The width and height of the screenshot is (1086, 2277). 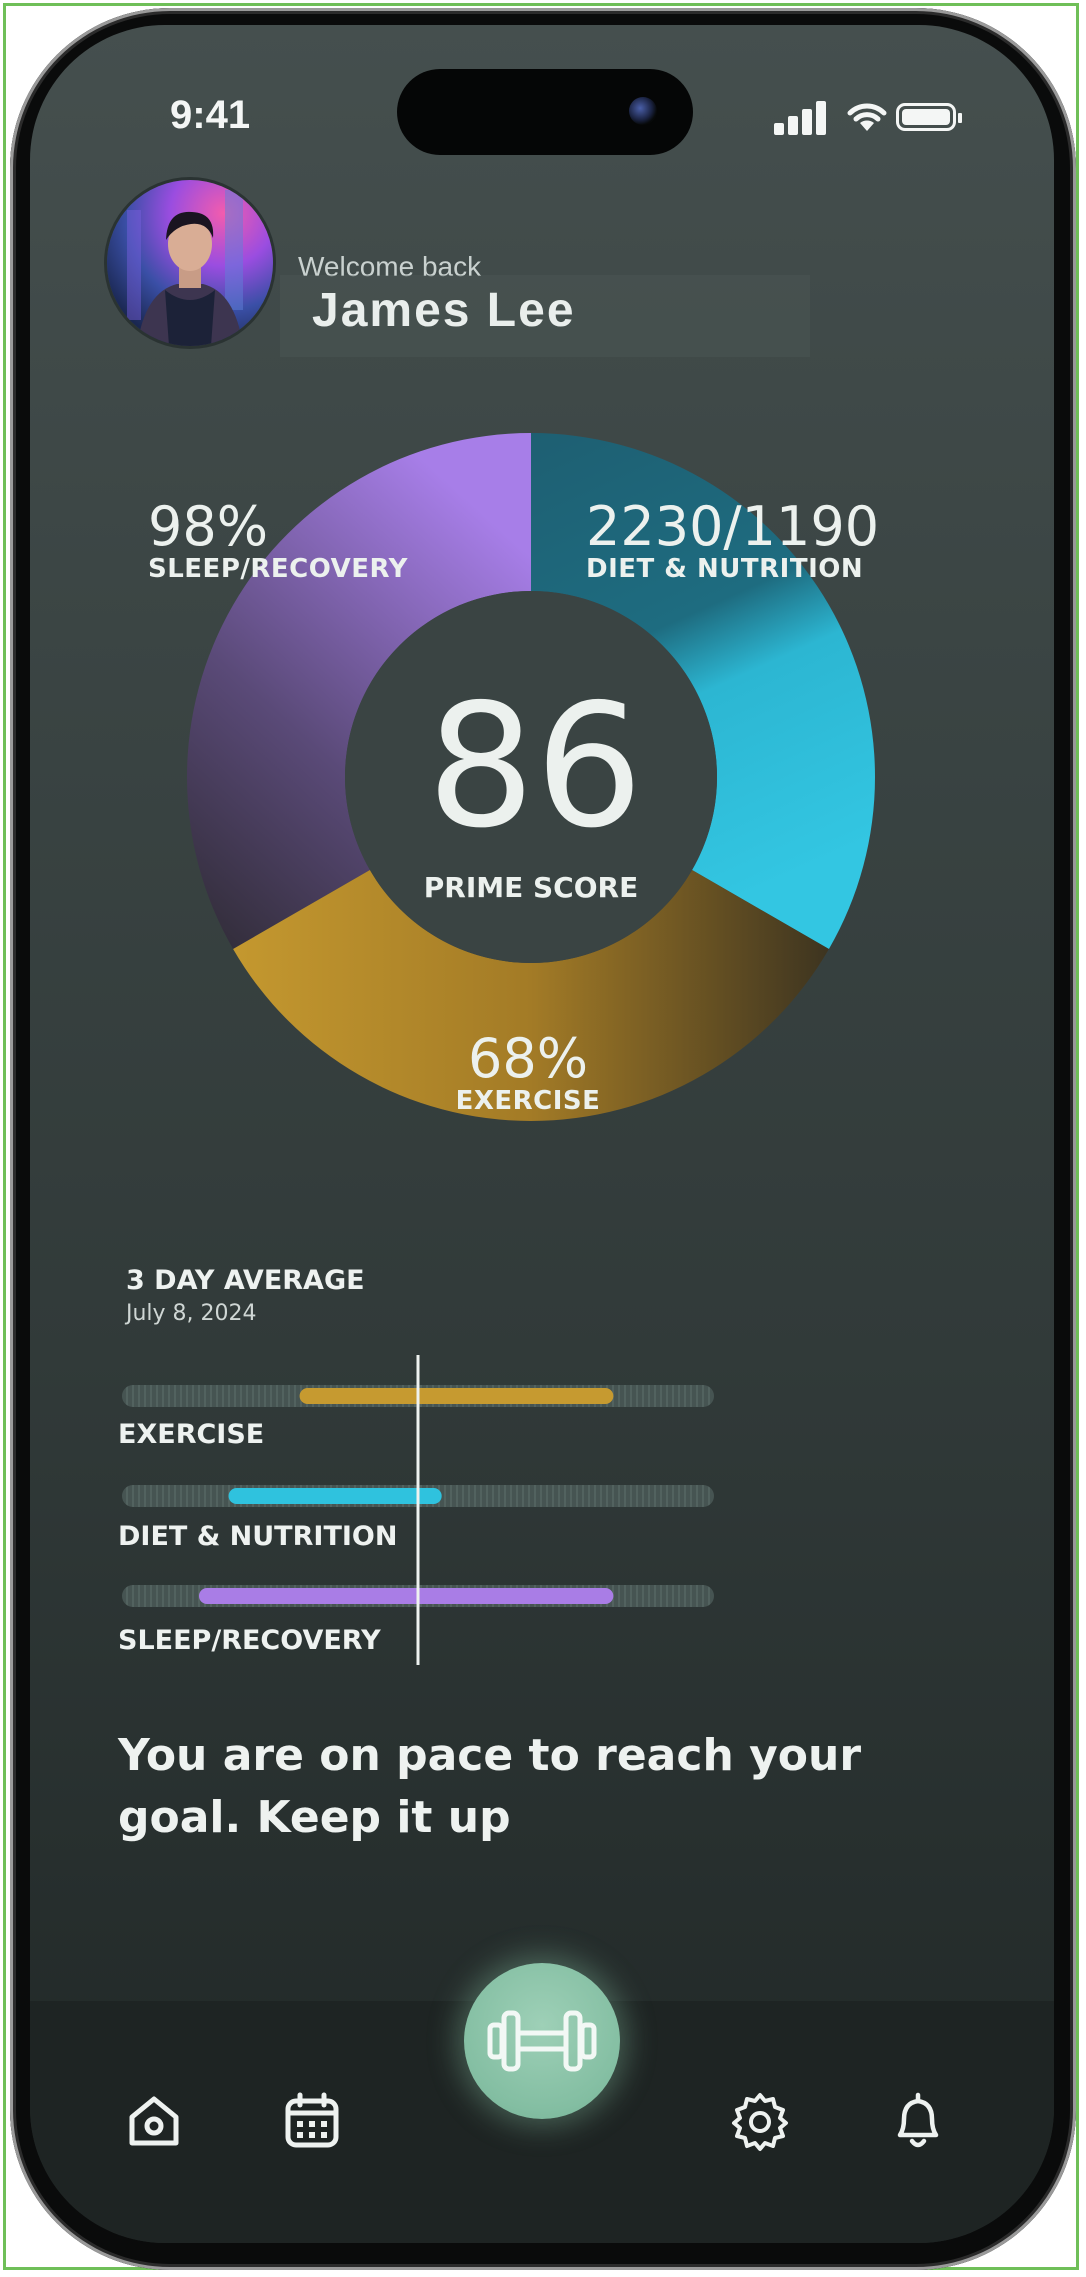 What do you see at coordinates (418, 1510) in the screenshot?
I see `three-day-average-bars` at bounding box center [418, 1510].